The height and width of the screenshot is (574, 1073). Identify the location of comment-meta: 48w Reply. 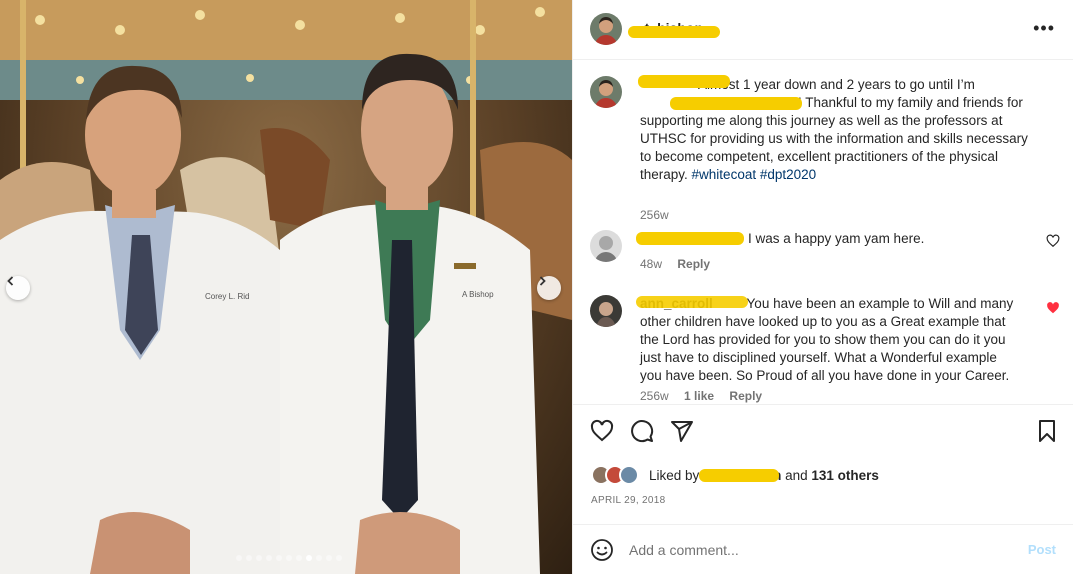
(681, 264).